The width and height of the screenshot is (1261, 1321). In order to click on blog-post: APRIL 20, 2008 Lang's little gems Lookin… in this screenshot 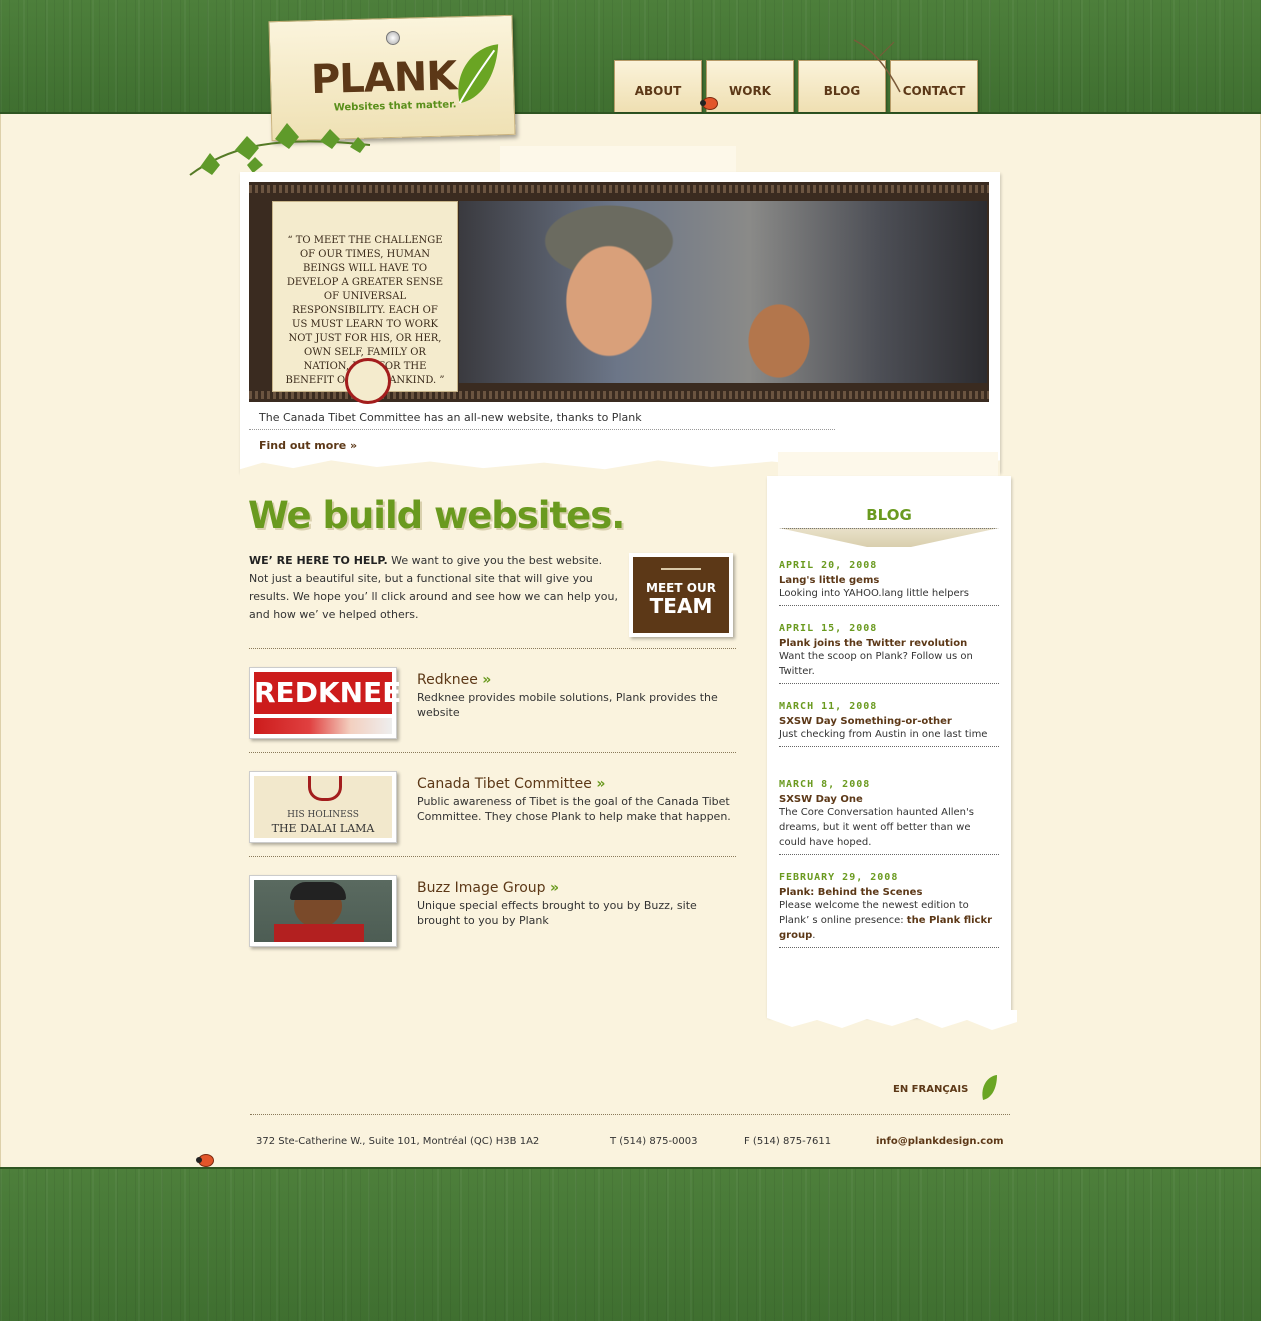, I will do `click(889, 583)`.